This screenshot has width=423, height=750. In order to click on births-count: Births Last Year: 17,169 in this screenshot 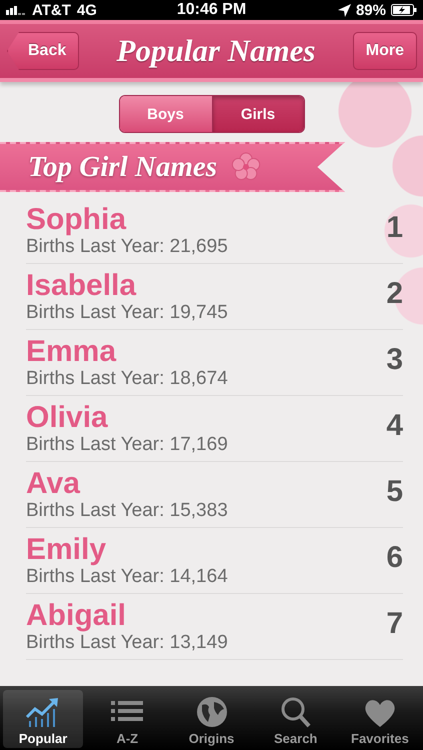, I will do `click(127, 445)`.